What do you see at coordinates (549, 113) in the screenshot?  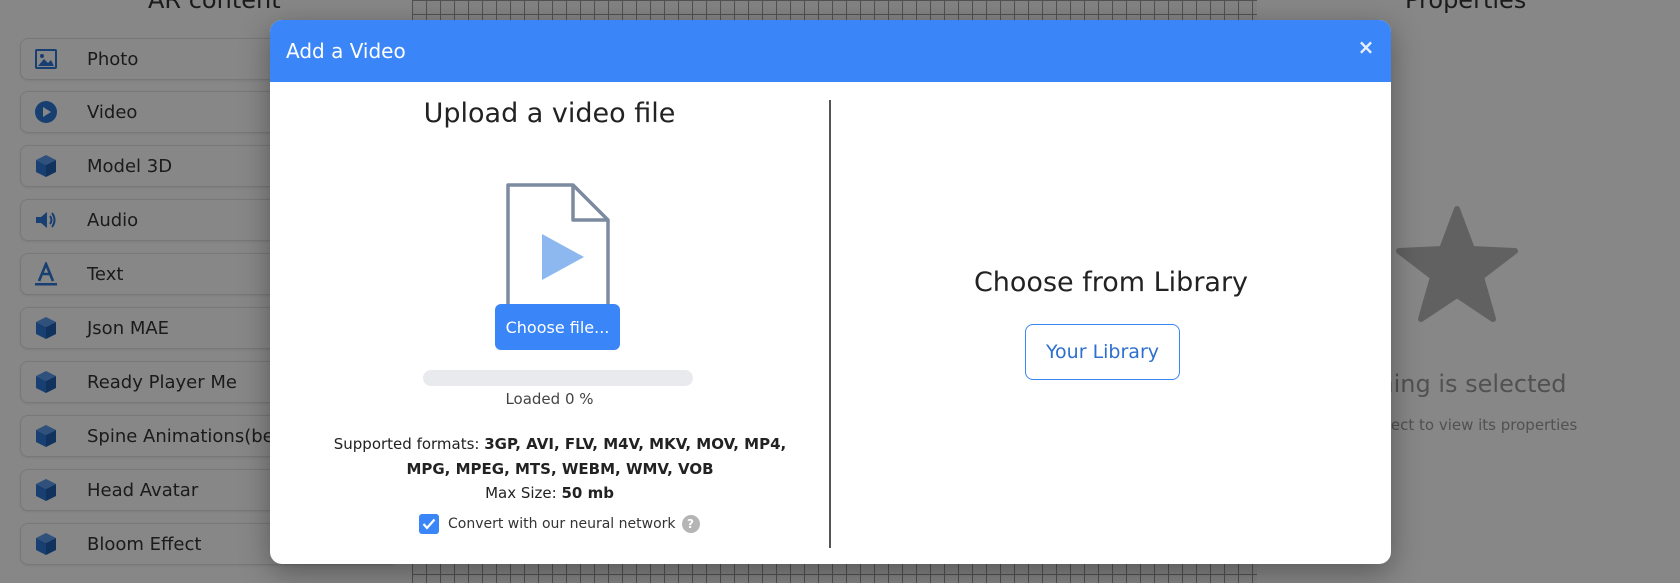 I see `upload-title: Upload a video file` at bounding box center [549, 113].